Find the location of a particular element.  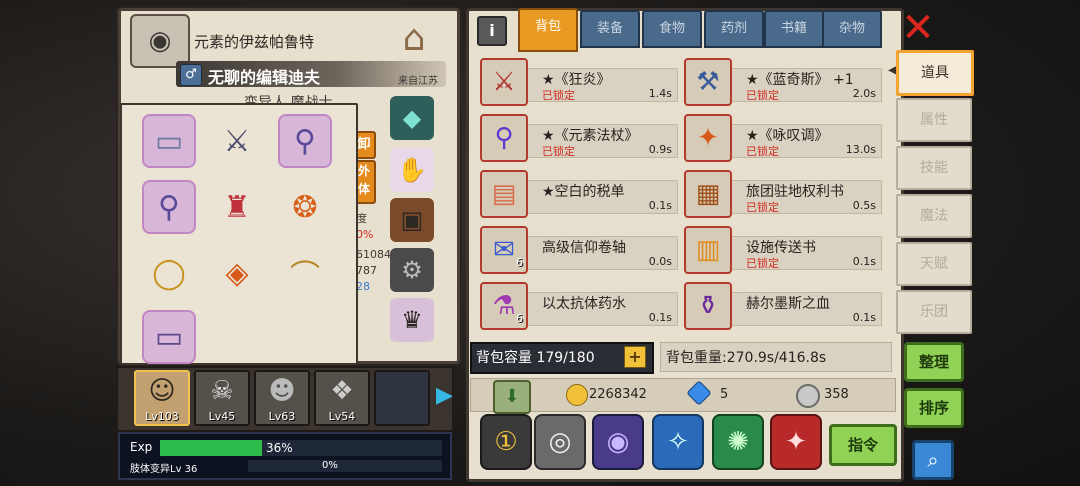

character-title: 元素的伊兹帕鲁特 is located at coordinates (254, 42).